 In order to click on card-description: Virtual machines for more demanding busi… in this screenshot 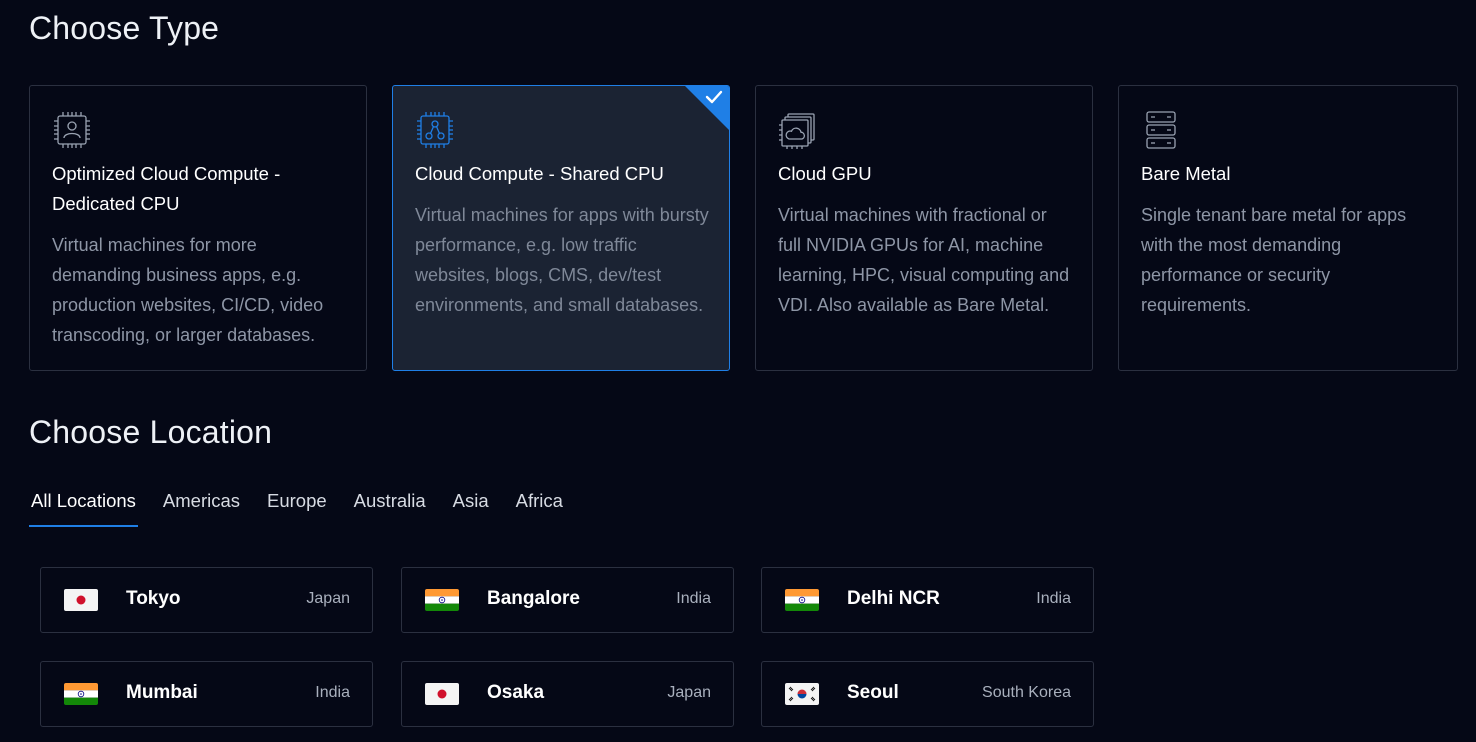, I will do `click(188, 290)`.